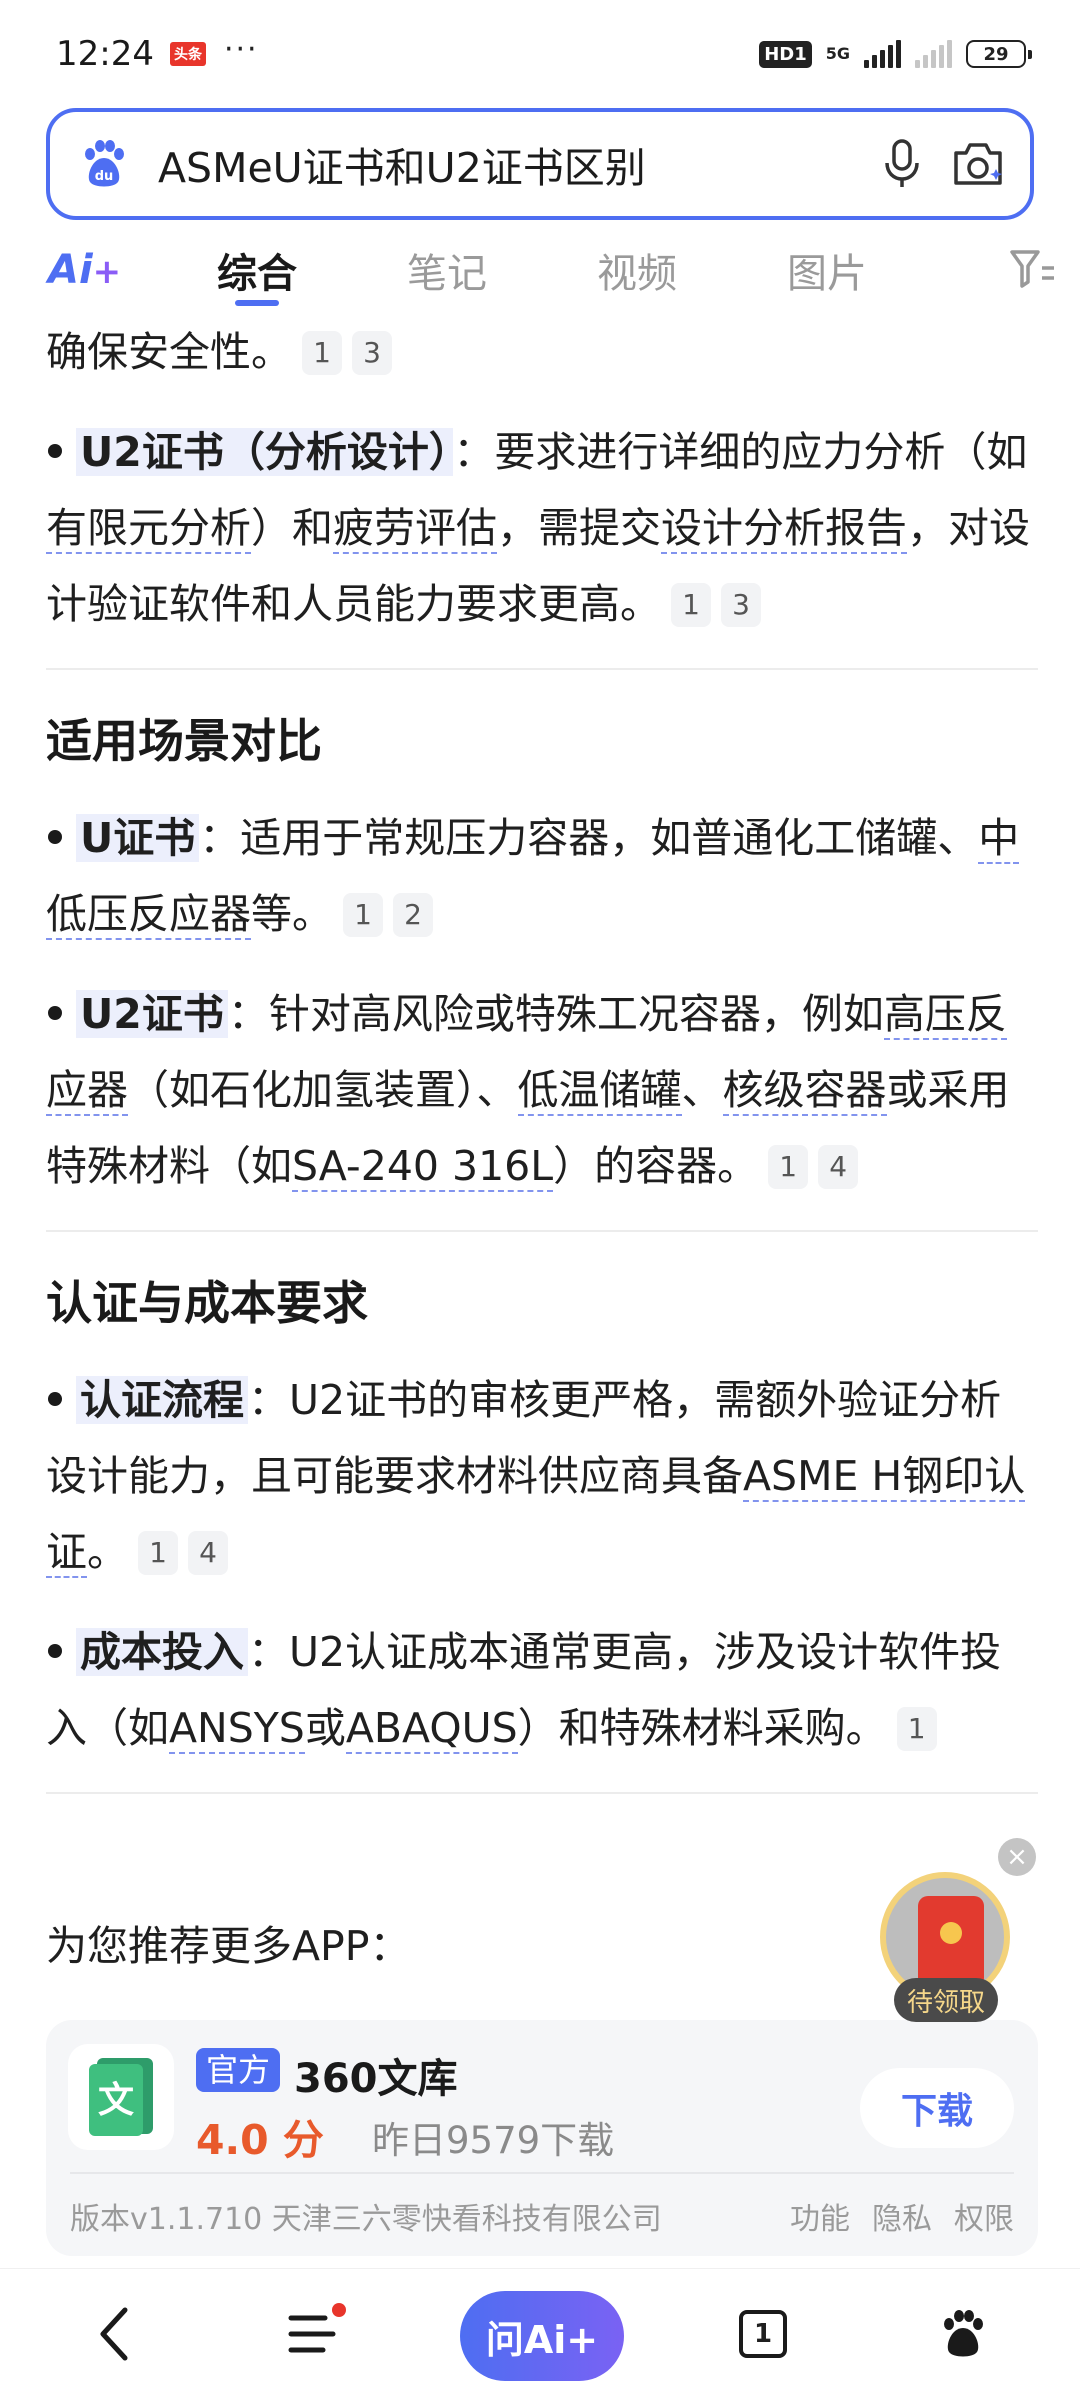  I want to click on app-version-developer: 版本v1.1.710 天津三六零快看科技有限公司, so click(366, 2219).